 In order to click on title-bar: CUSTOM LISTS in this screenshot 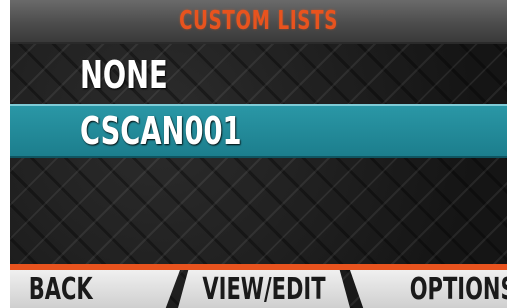, I will do `click(258, 22)`.